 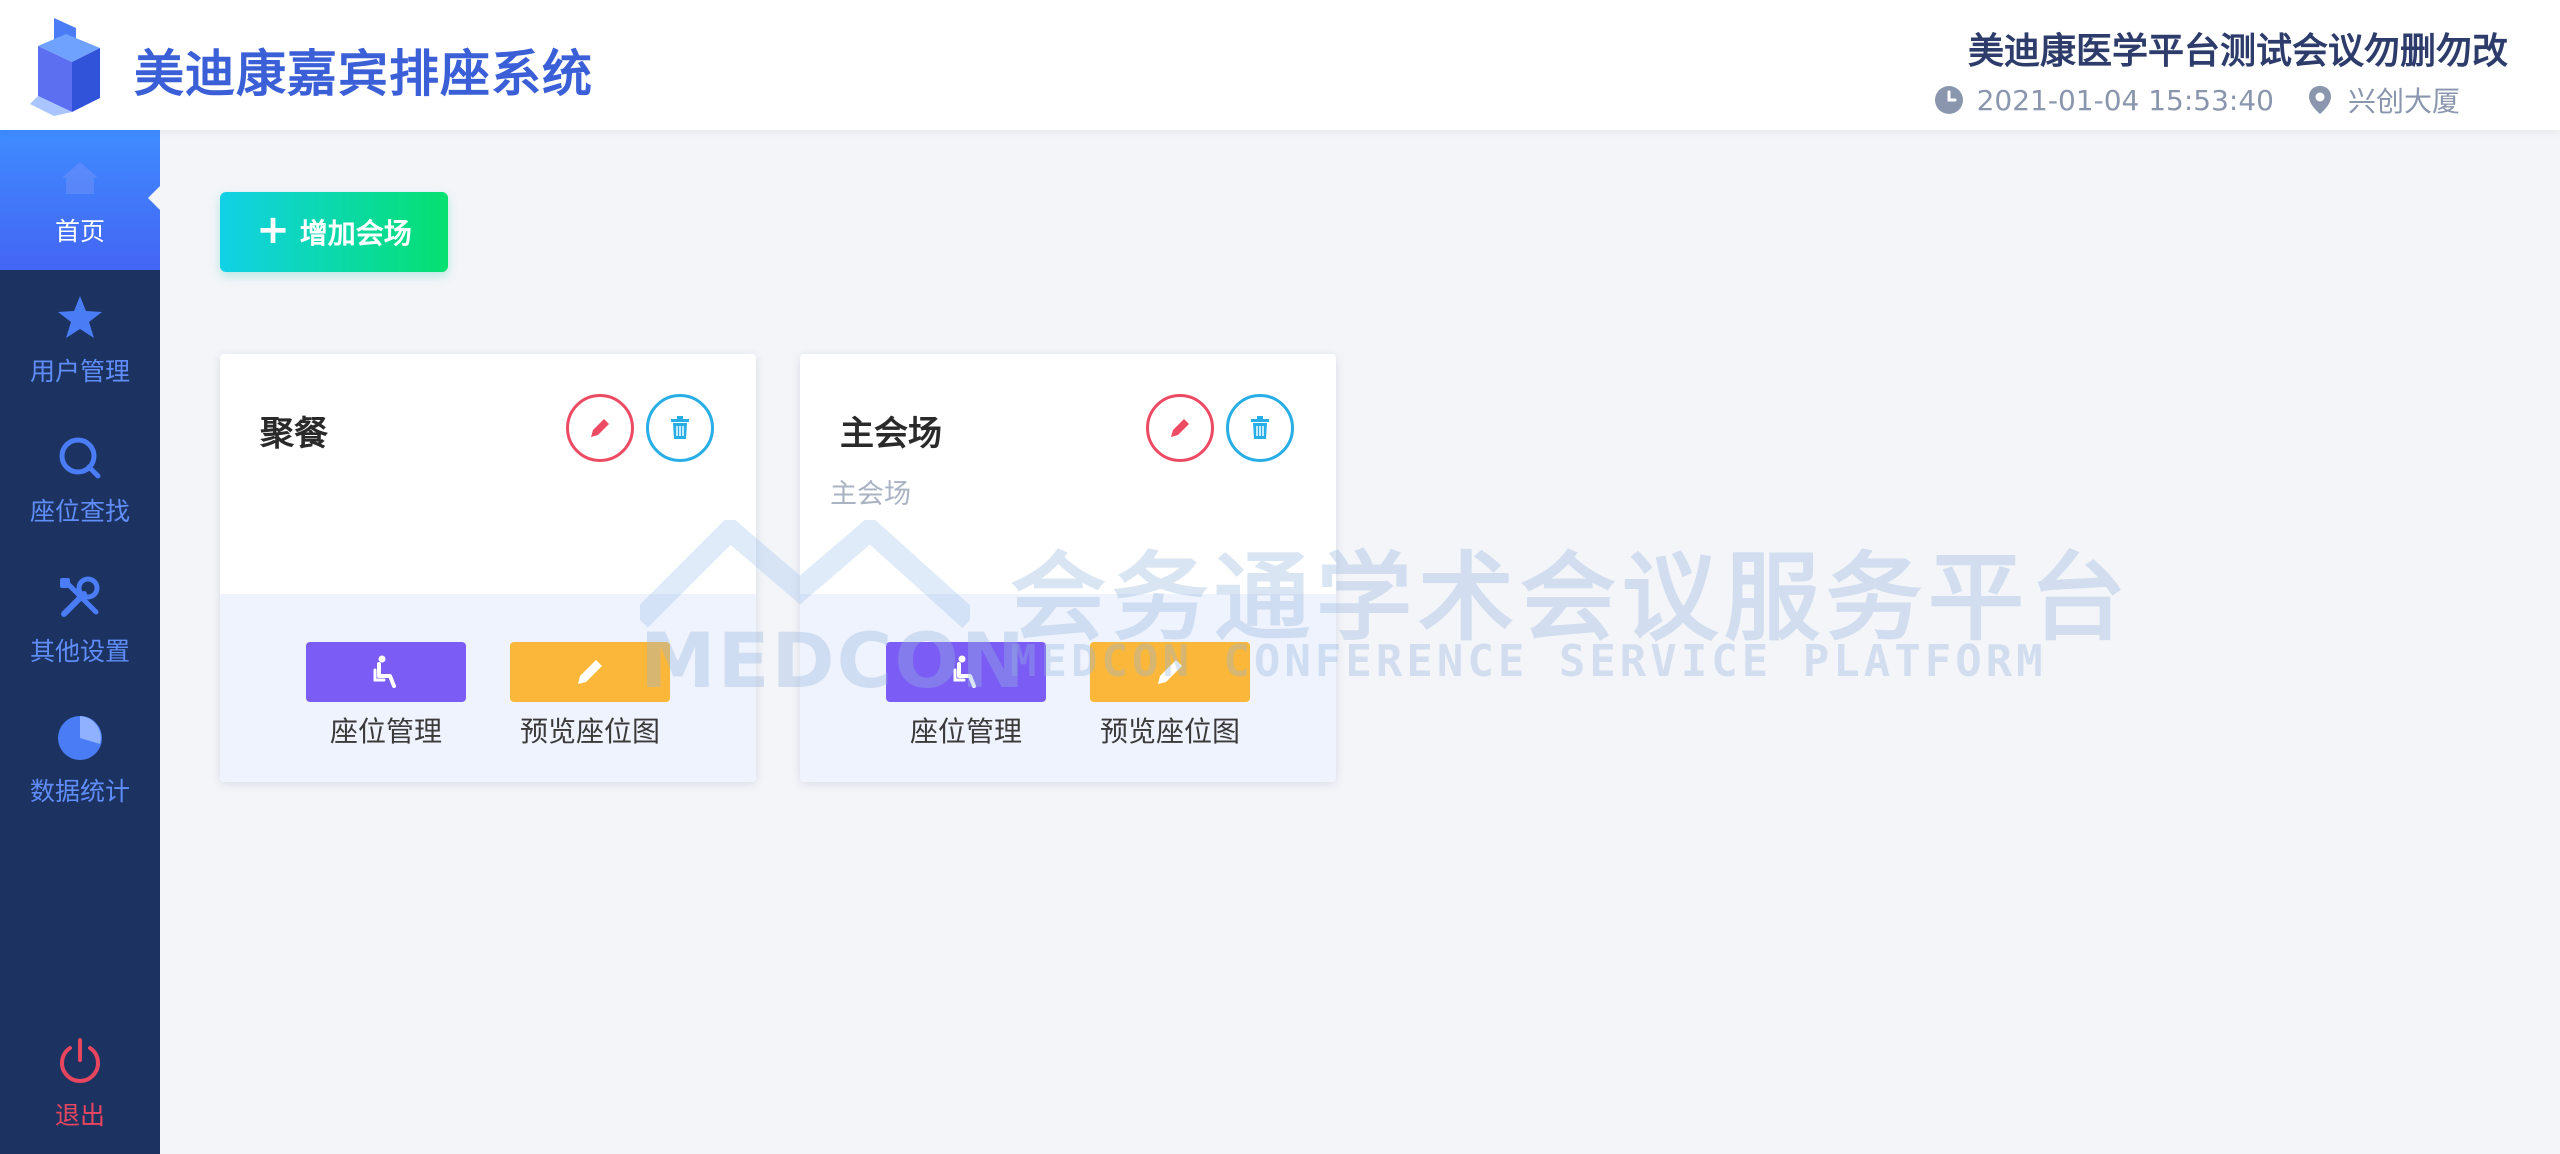 What do you see at coordinates (891, 434) in the screenshot?
I see `venue-name: 主会场` at bounding box center [891, 434].